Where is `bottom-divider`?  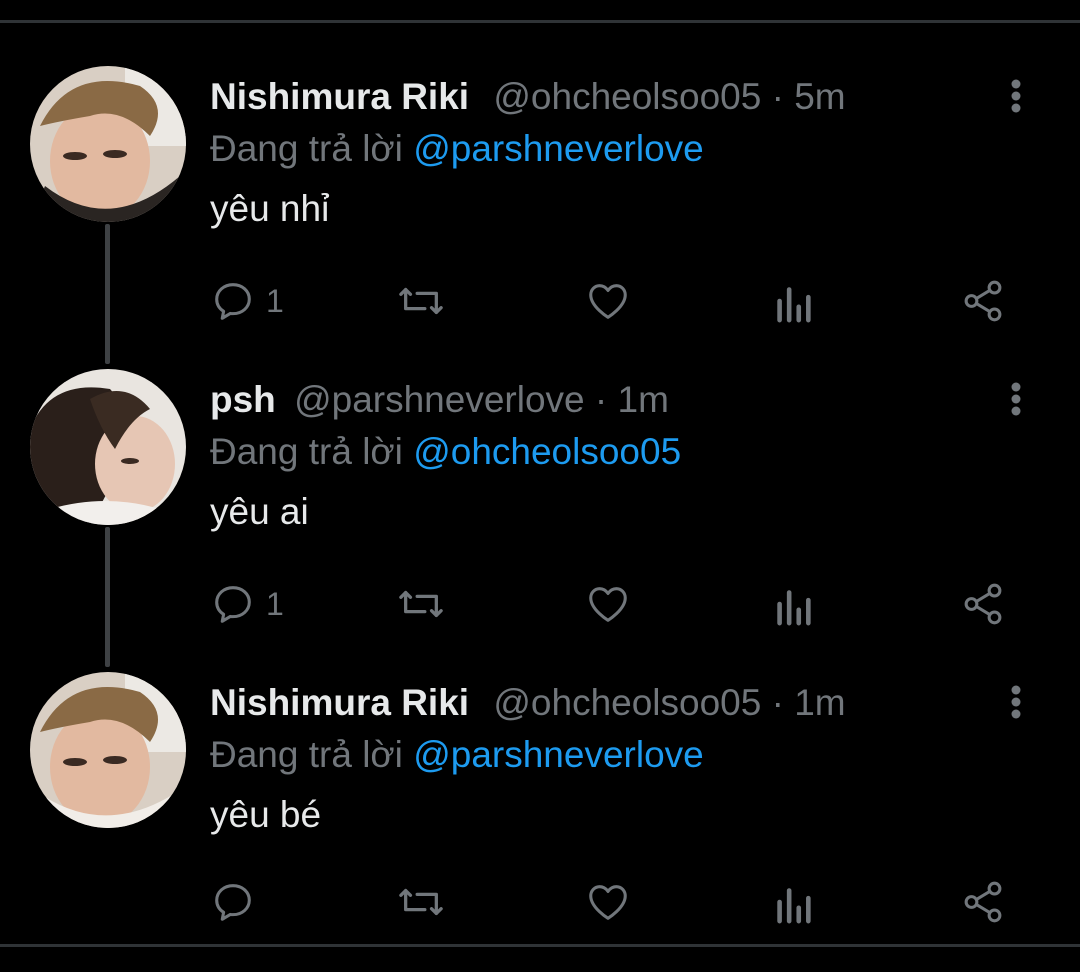 bottom-divider is located at coordinates (540, 945).